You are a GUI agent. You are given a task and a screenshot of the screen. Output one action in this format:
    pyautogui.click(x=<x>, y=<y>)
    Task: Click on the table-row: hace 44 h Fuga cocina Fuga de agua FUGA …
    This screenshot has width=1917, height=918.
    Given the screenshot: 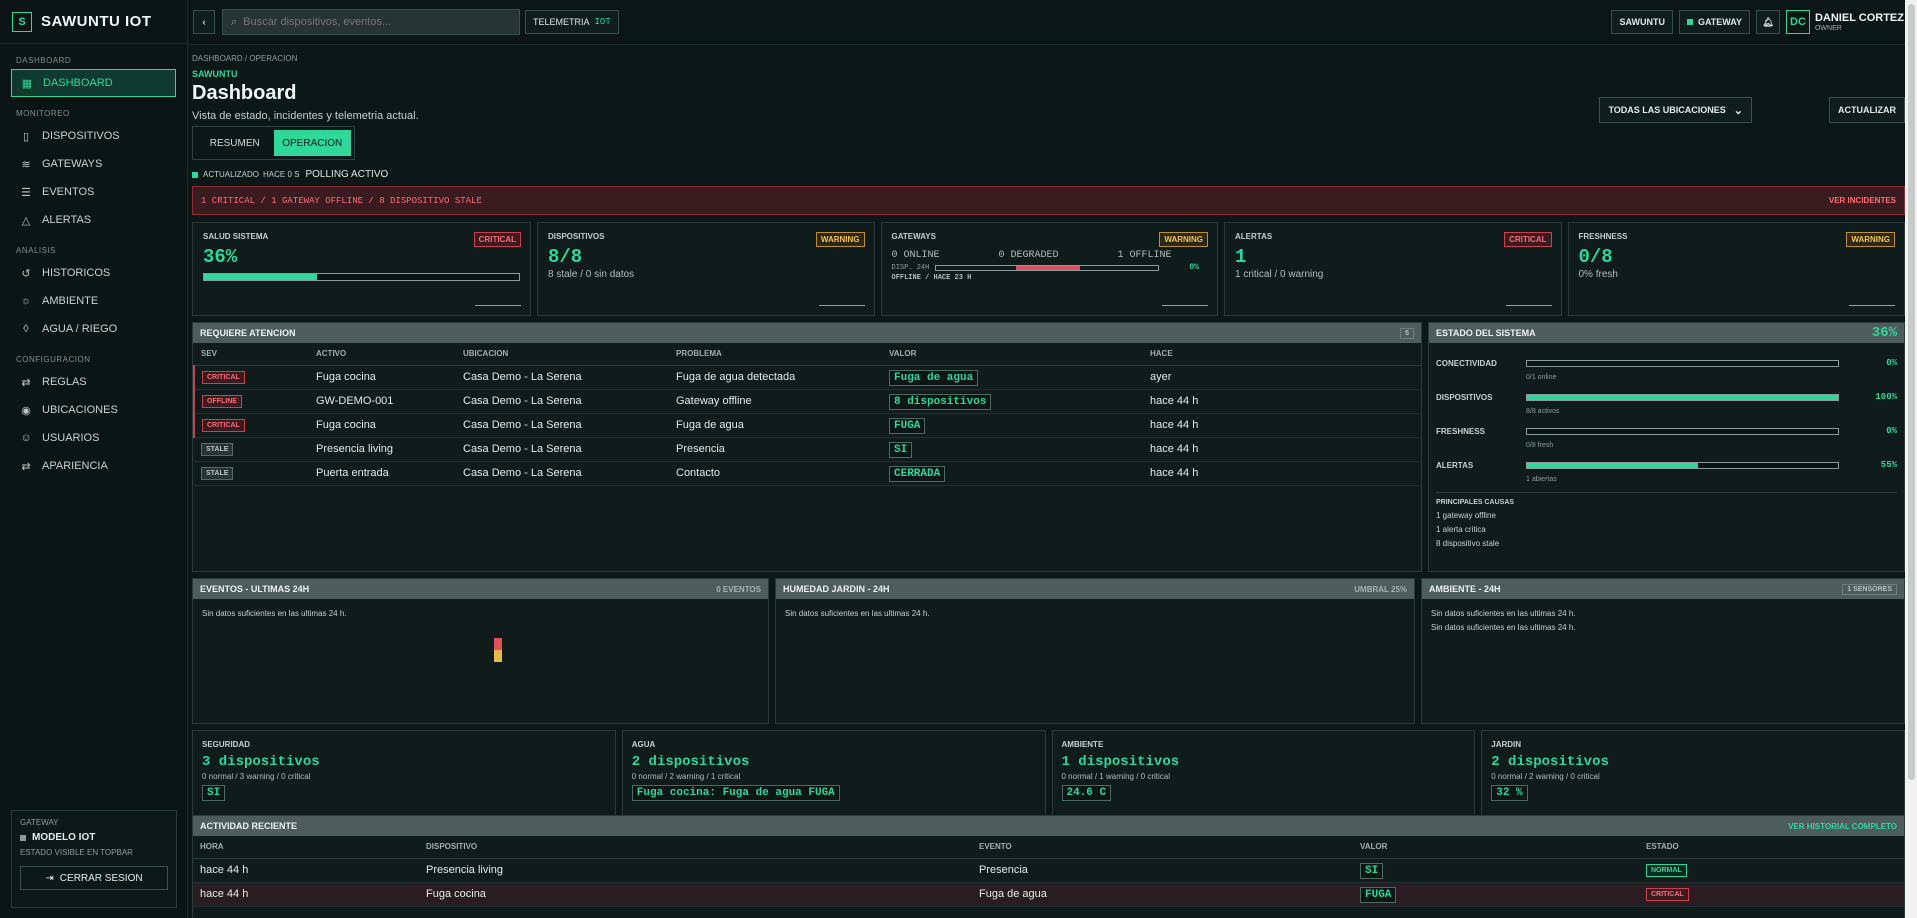 What is the action you would take?
    pyautogui.click(x=1048, y=894)
    